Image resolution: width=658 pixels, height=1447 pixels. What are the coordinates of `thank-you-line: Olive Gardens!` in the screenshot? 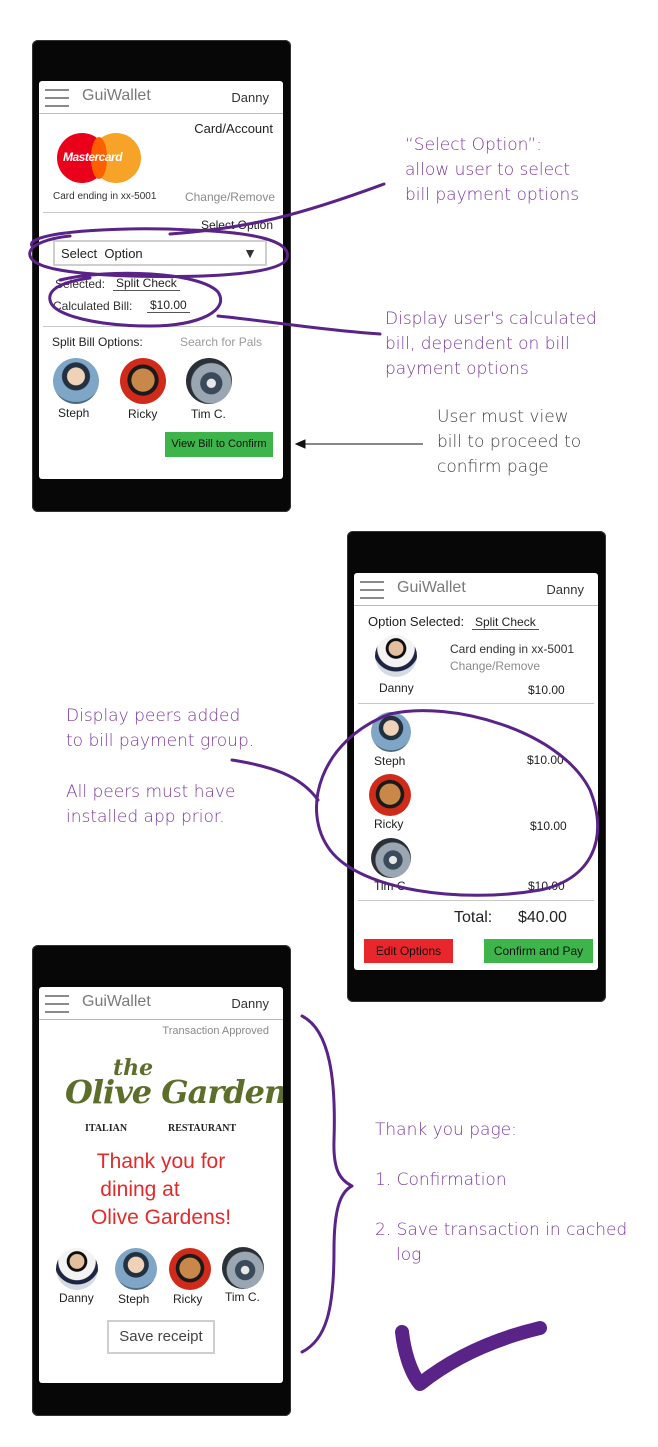 It's located at (161, 1217).